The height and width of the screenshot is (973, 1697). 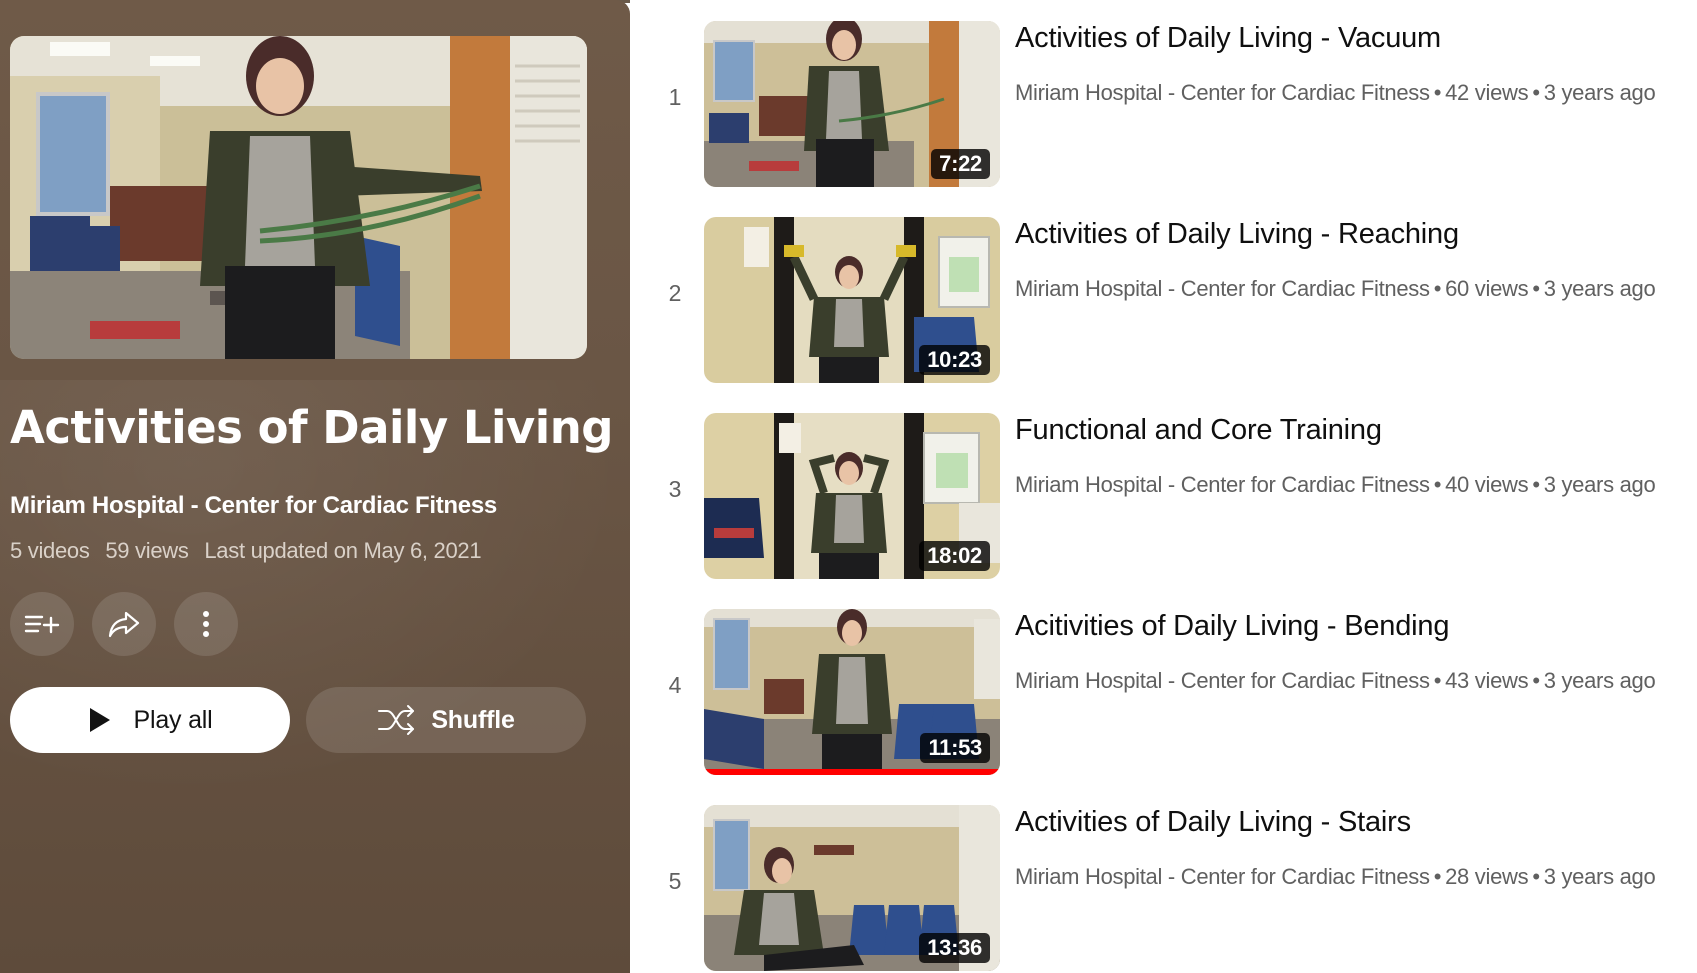 What do you see at coordinates (675, 685) in the screenshot?
I see `video-index: 4` at bounding box center [675, 685].